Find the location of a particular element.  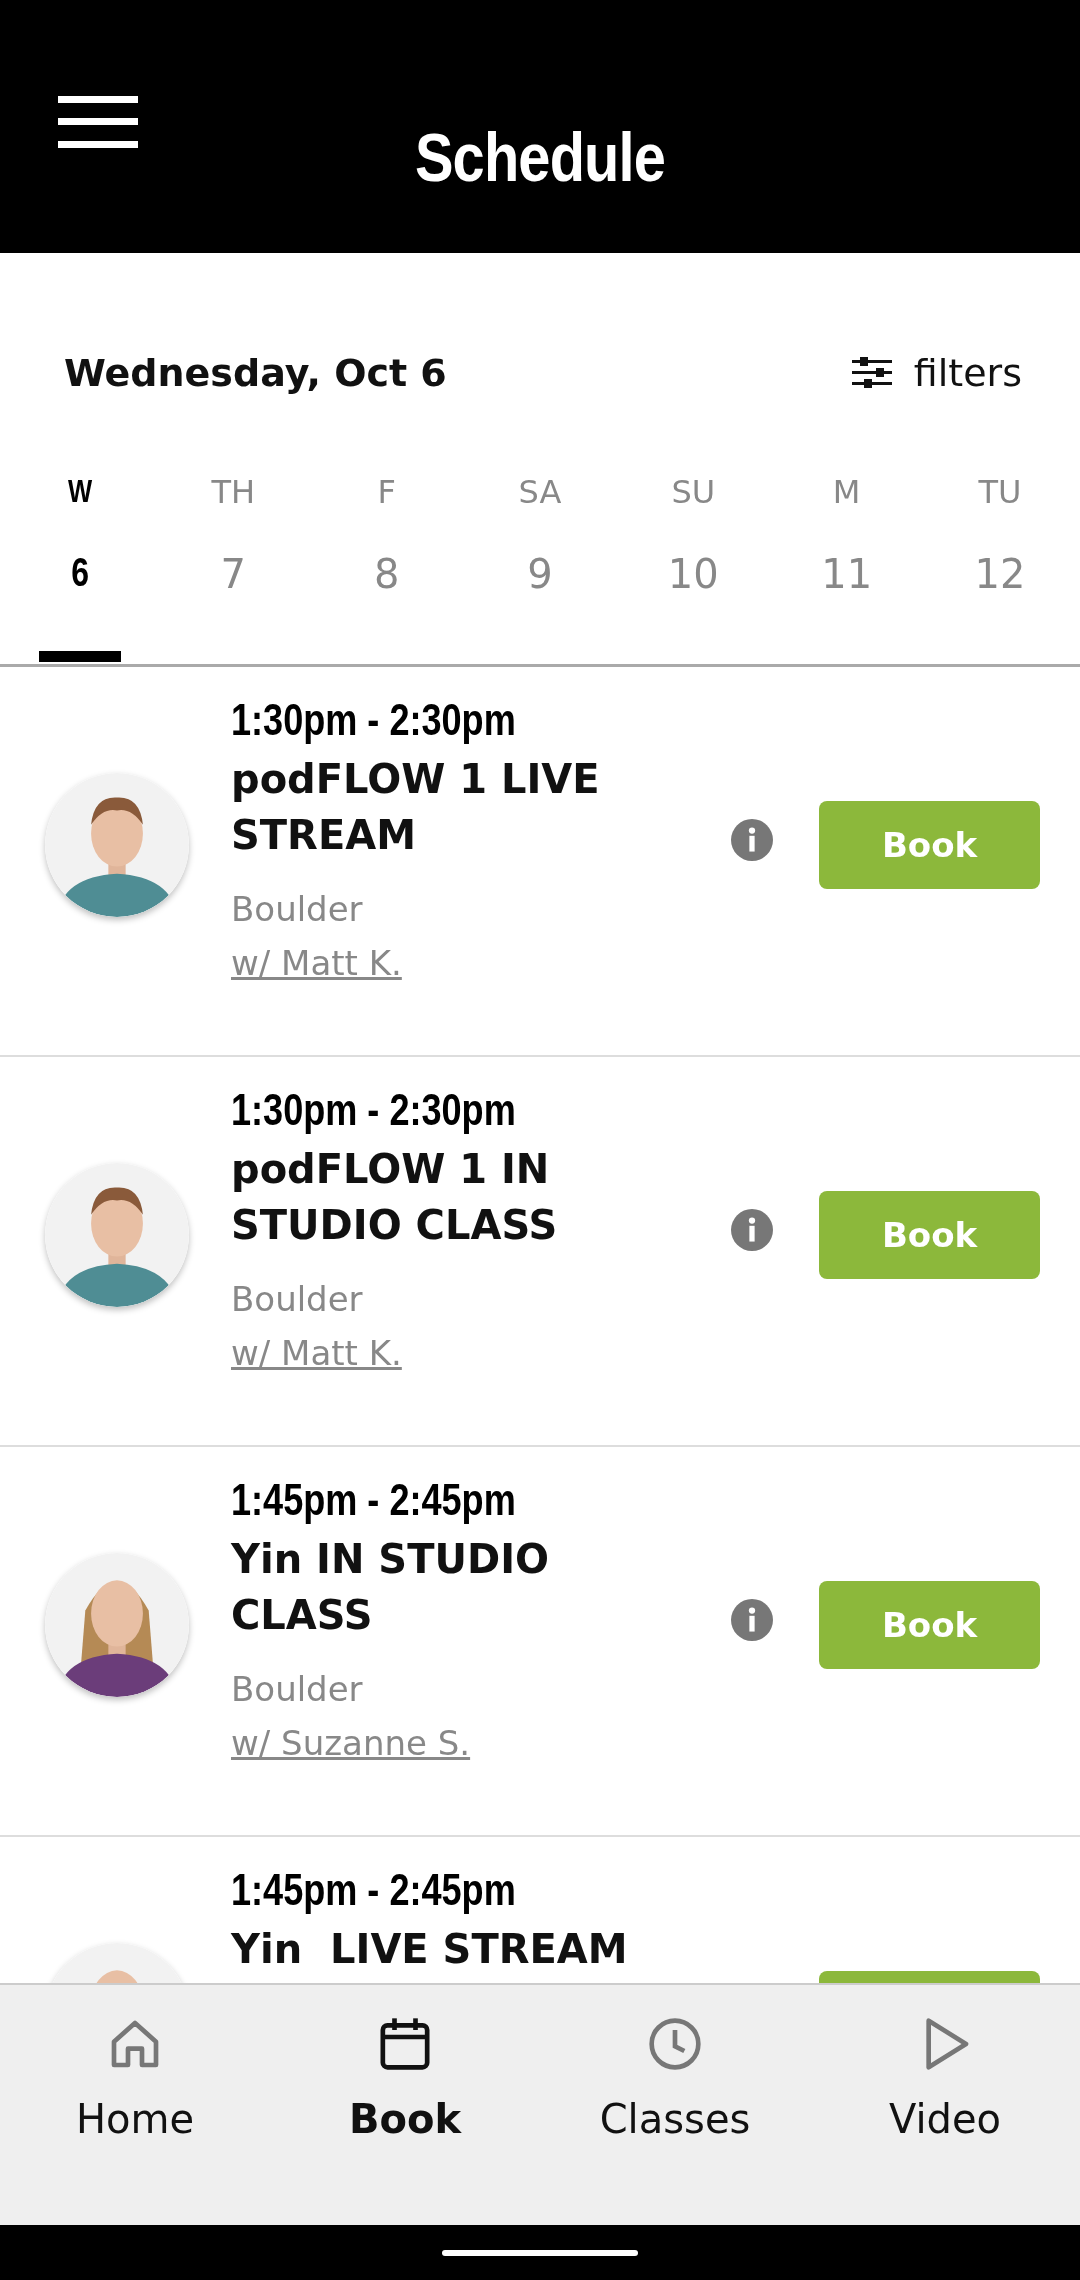

class-title: podFLOW 1 LIVE STREAM is located at coordinates (416, 807).